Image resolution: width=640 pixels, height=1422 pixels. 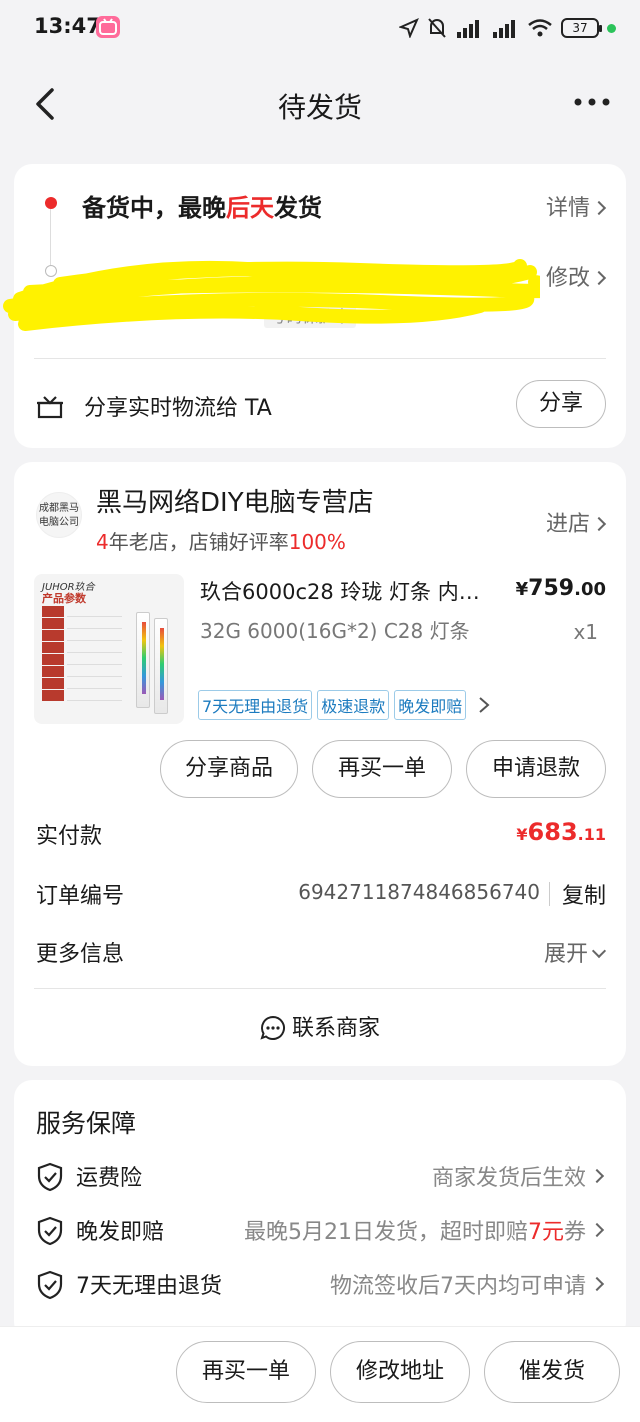 I want to click on service-desc: 物流签收后7天内均可申请, so click(x=458, y=1284).